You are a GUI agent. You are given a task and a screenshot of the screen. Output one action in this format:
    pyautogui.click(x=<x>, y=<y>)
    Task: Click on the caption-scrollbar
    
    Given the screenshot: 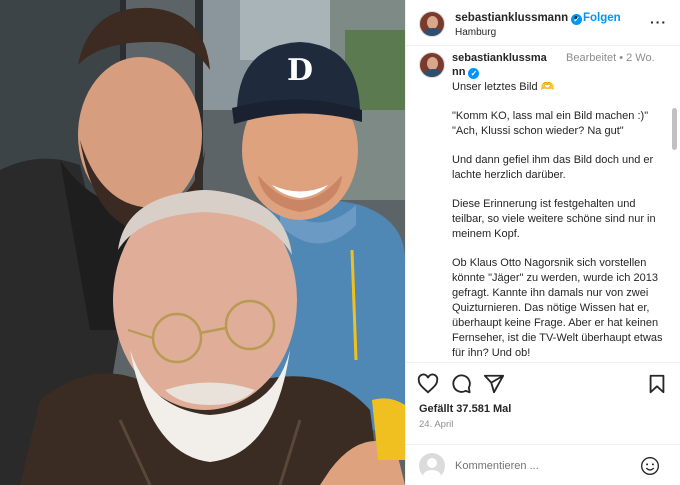 What is the action you would take?
    pyautogui.click(x=674, y=235)
    